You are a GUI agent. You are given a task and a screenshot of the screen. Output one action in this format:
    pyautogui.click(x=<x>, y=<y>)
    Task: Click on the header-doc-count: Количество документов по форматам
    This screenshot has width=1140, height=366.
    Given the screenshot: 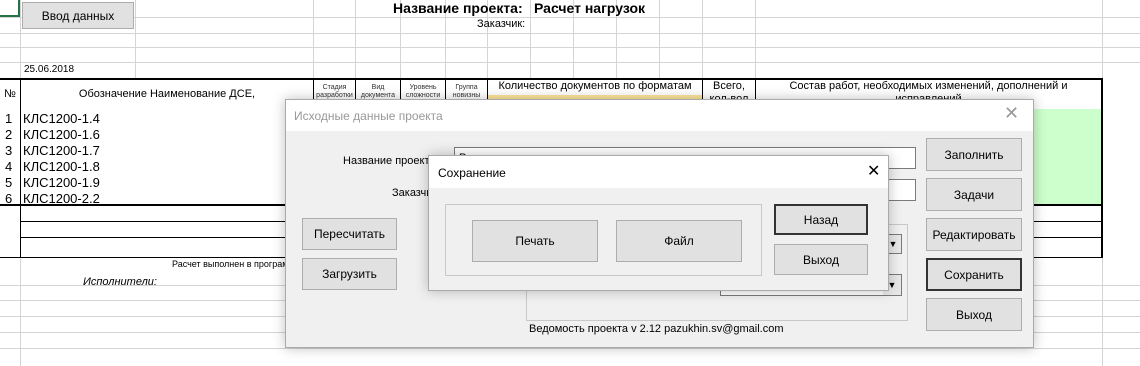 What is the action you would take?
    pyautogui.click(x=595, y=86)
    